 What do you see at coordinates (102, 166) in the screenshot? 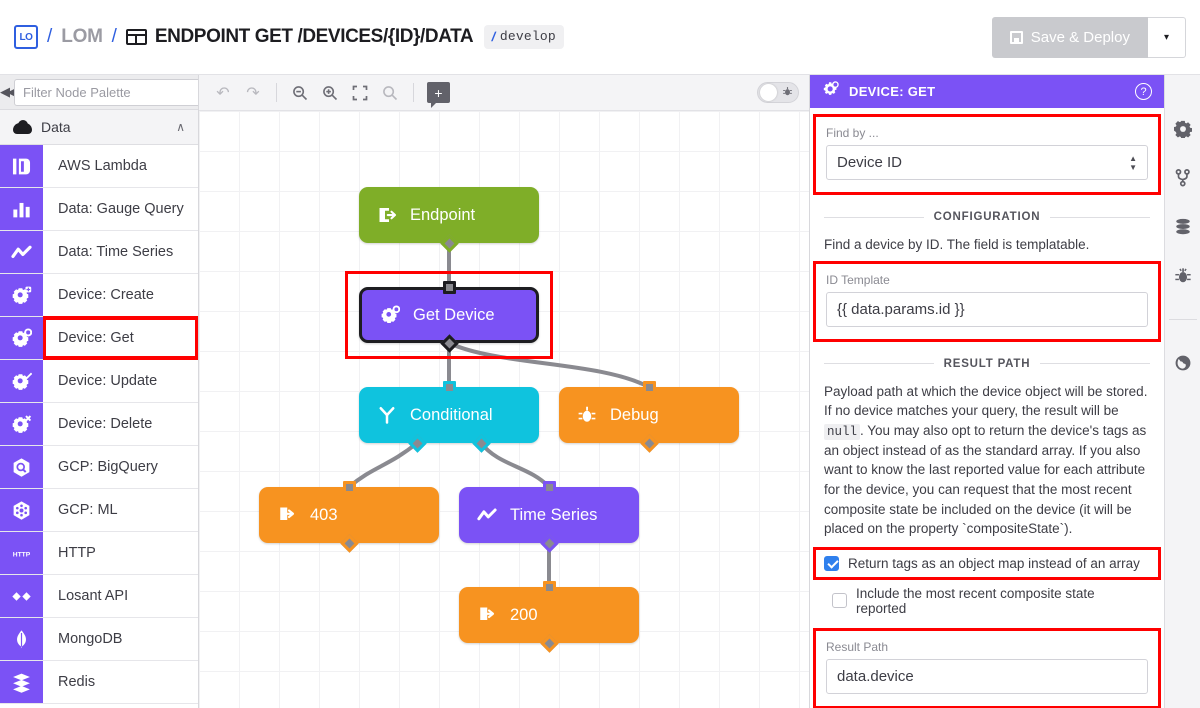
I see `palette-item-label: AWS Lambda` at bounding box center [102, 166].